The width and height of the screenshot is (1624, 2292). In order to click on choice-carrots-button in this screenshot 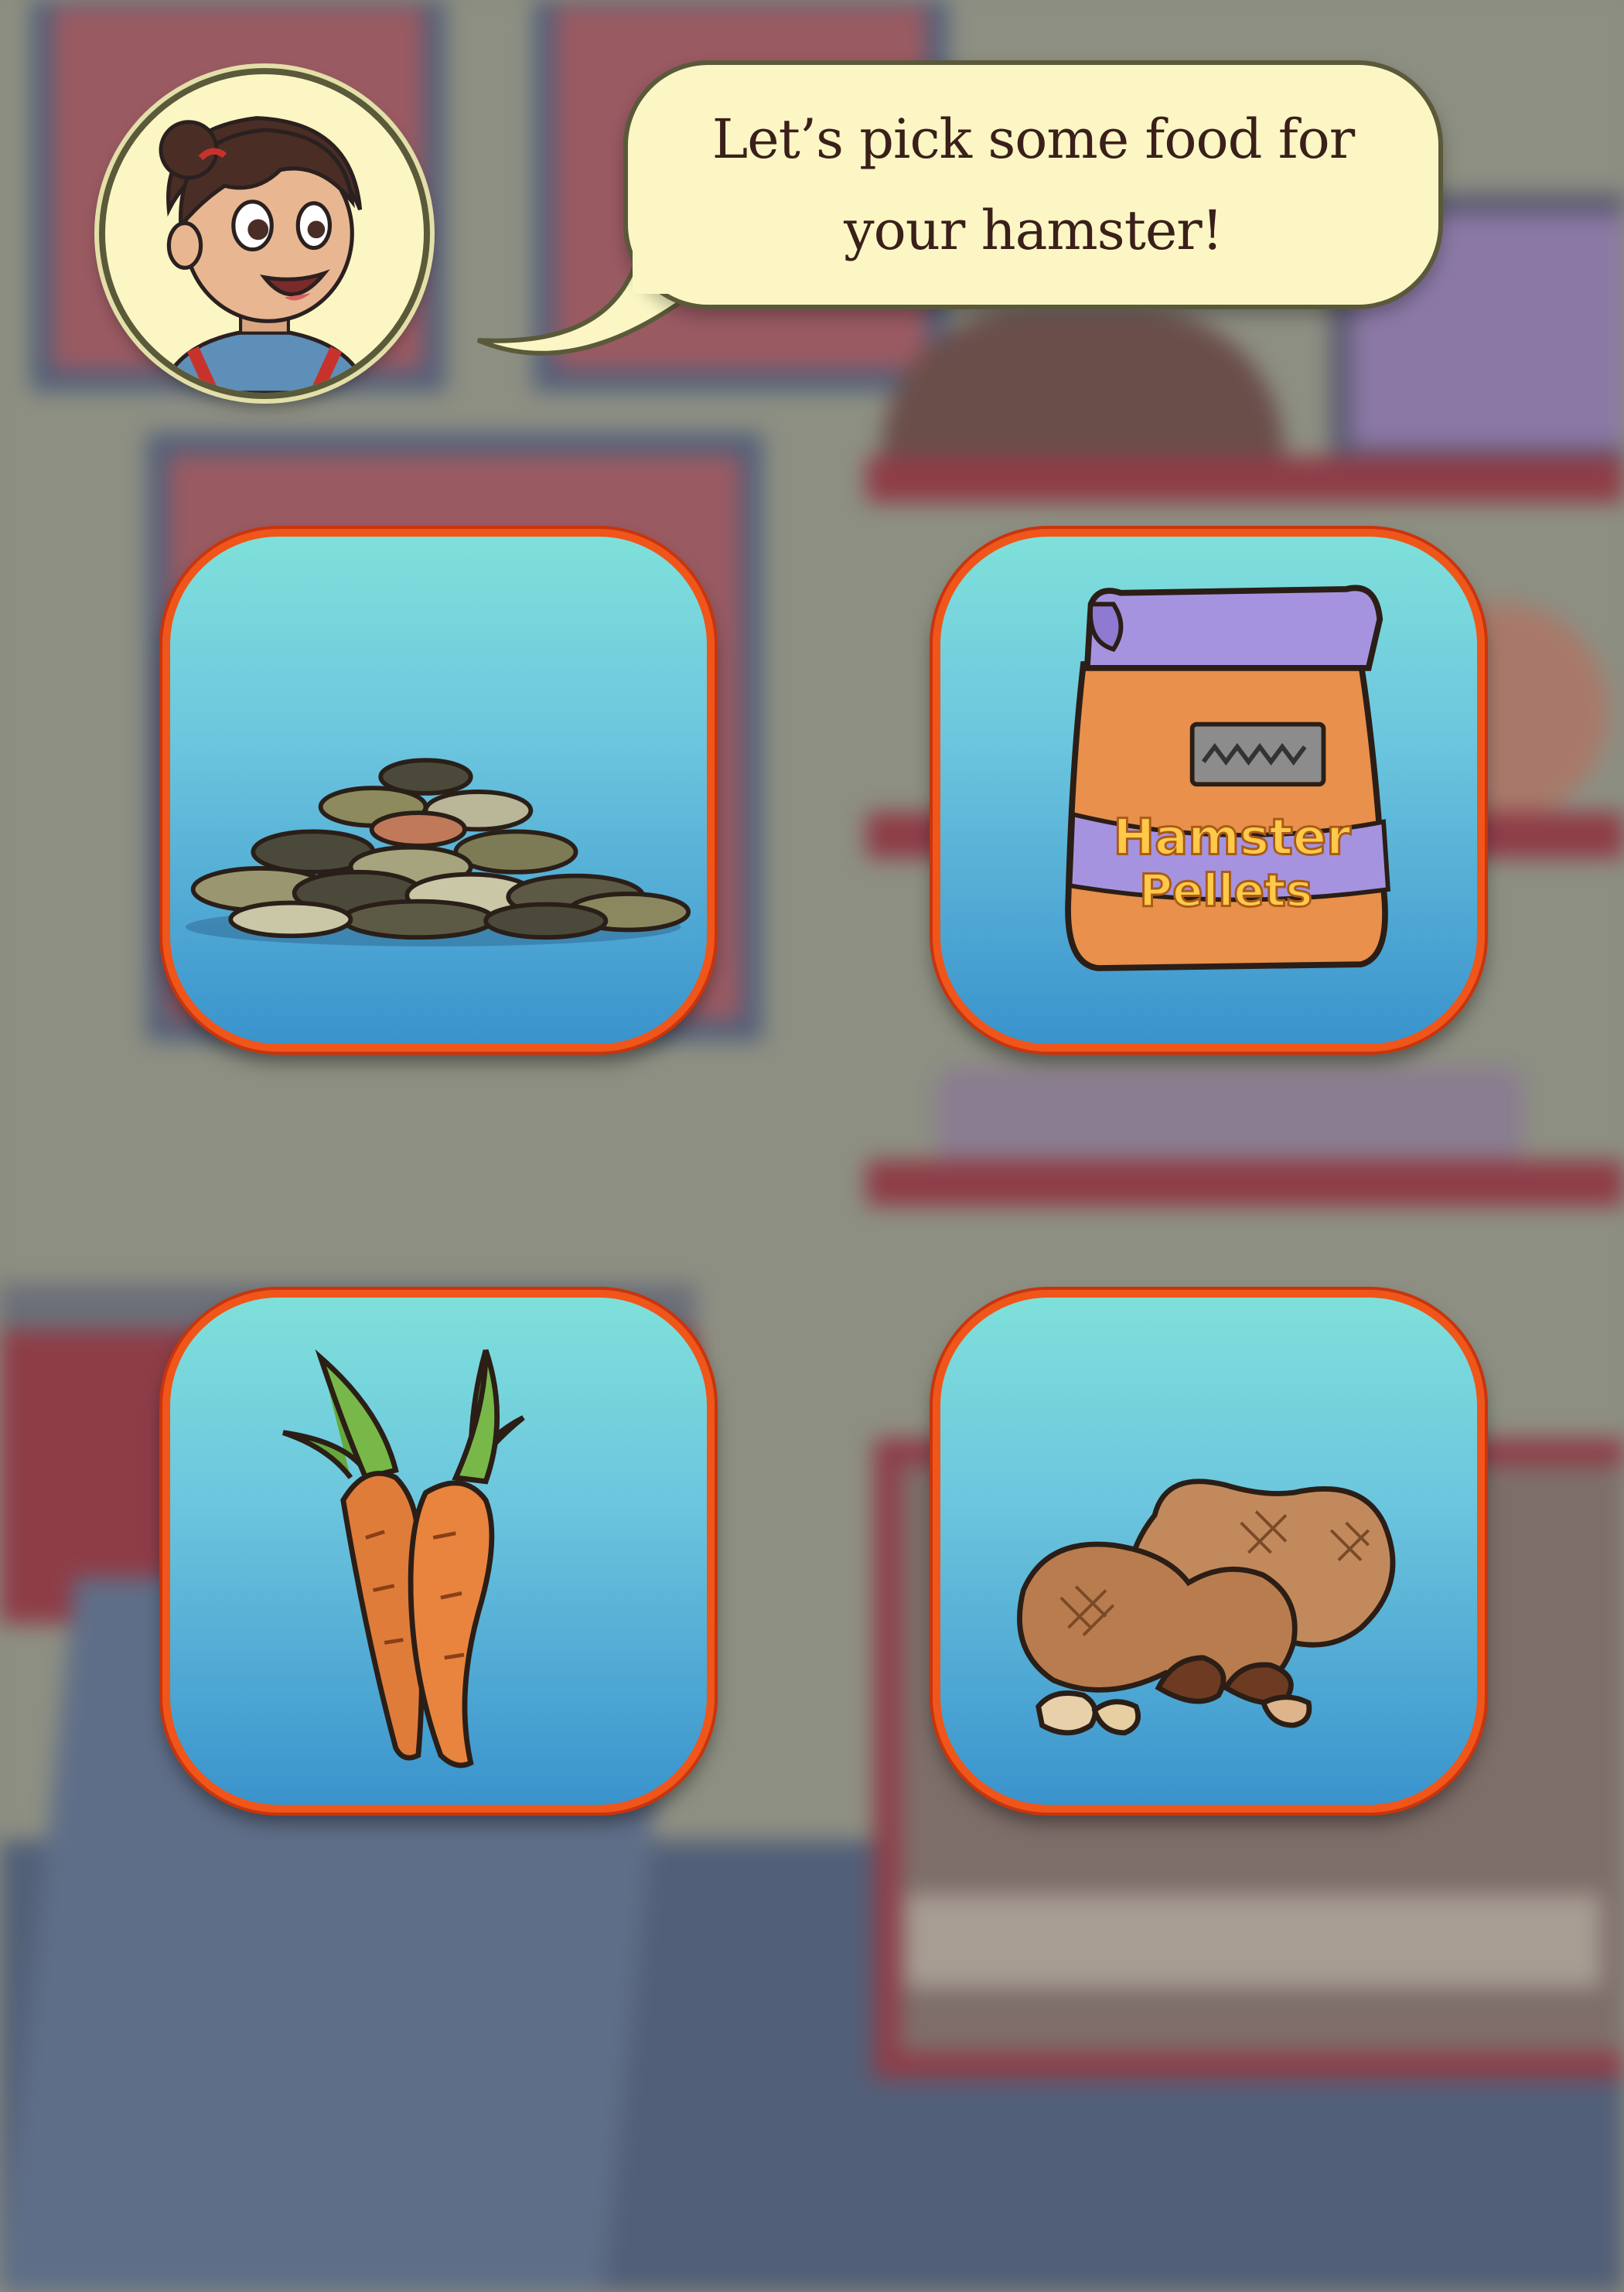, I will do `click(439, 1551)`.